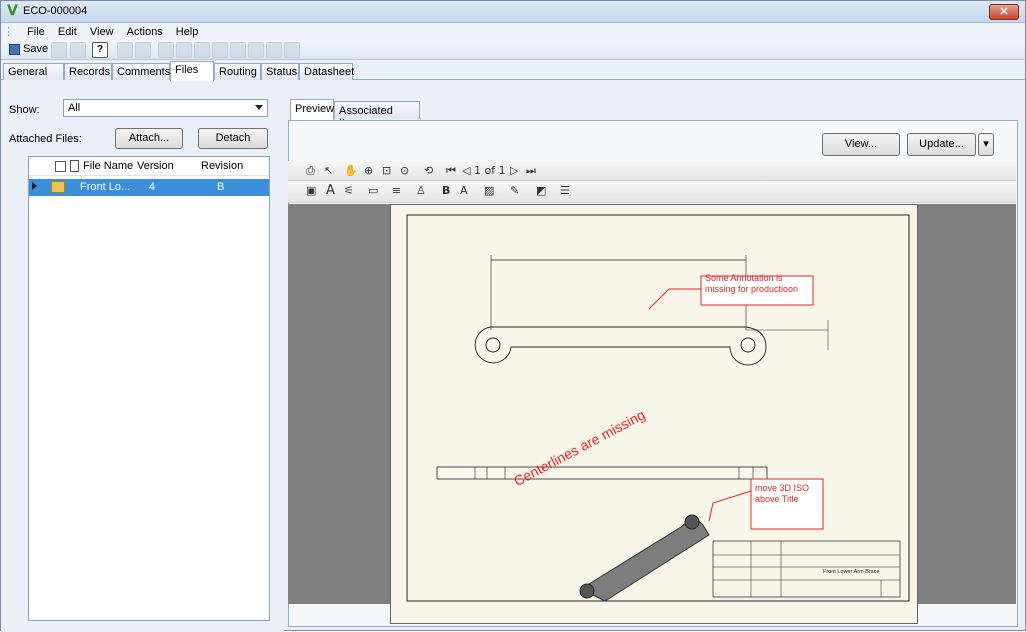 The width and height of the screenshot is (1026, 632). Describe the element at coordinates (280, 71) in the screenshot. I see `tab-status: Status` at that location.